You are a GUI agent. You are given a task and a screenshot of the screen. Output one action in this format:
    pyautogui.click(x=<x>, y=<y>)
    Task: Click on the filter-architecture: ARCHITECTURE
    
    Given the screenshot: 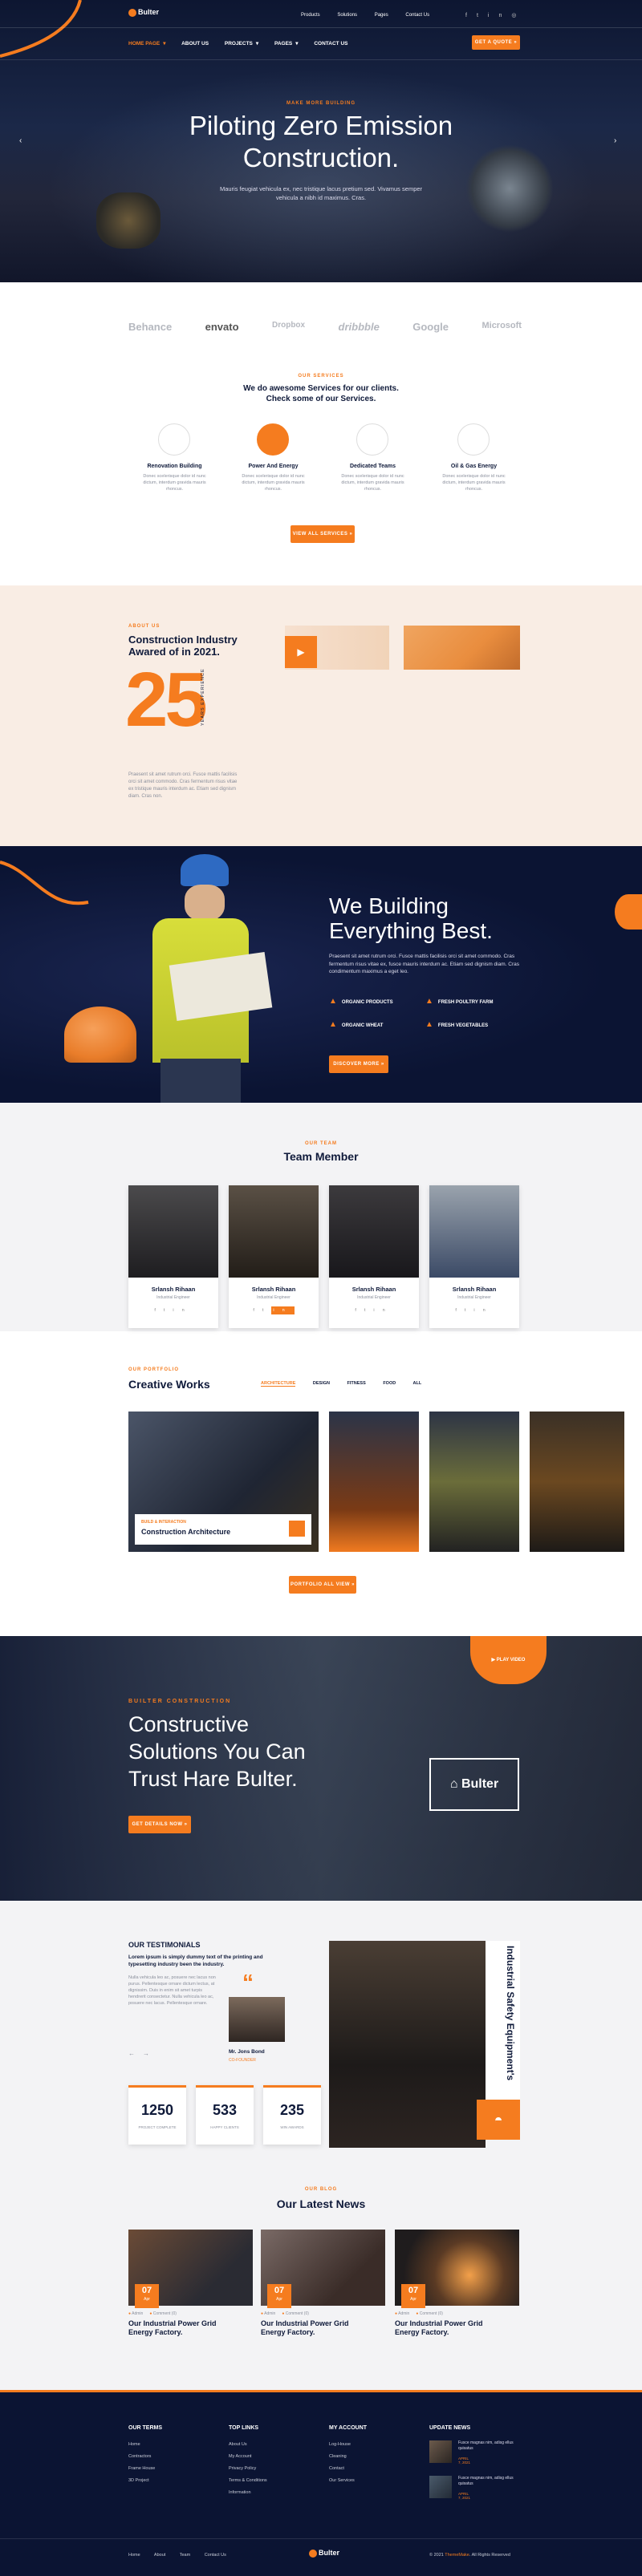 What is the action you would take?
    pyautogui.click(x=278, y=1384)
    